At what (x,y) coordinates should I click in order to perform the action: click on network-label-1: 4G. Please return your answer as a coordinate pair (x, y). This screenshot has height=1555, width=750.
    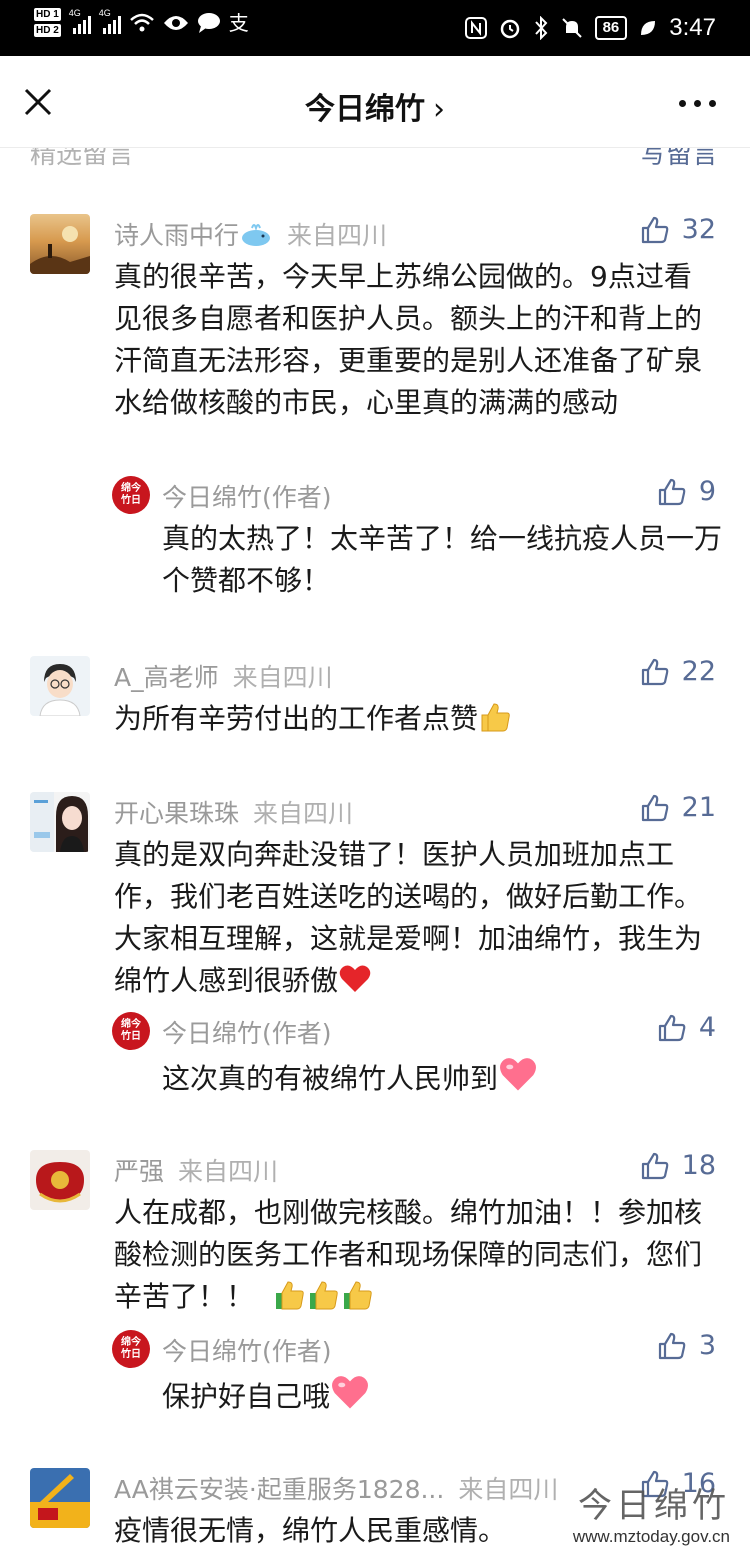
    Looking at the image, I should click on (74, 12).